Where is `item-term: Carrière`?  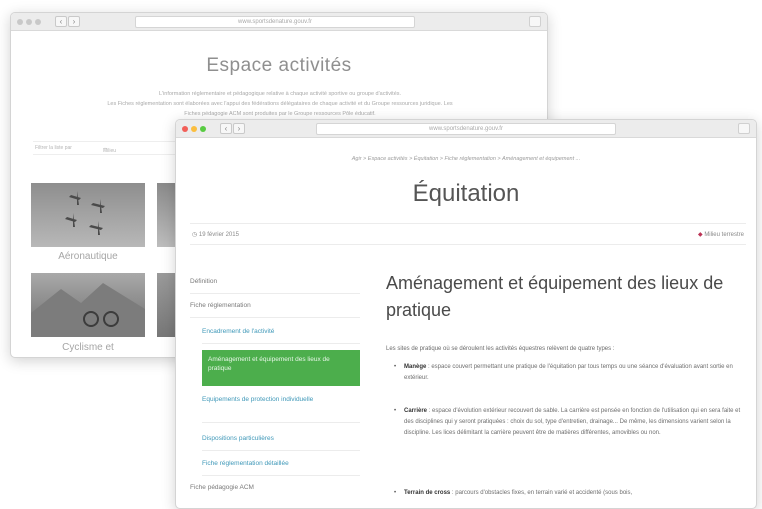
item-term: Carrière is located at coordinates (416, 411).